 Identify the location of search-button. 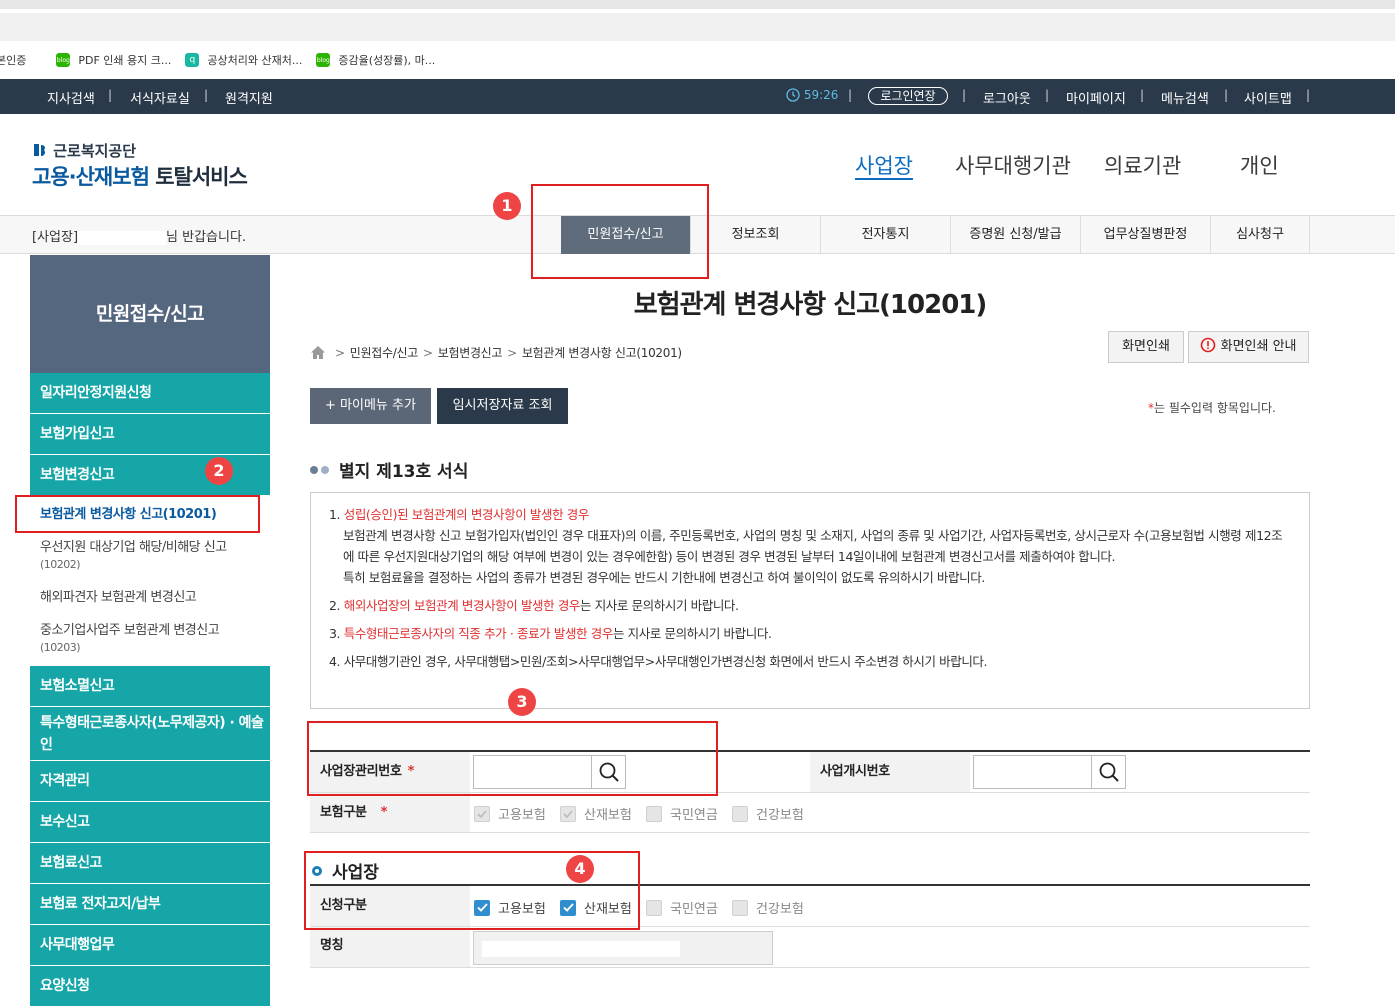
(1108, 772).